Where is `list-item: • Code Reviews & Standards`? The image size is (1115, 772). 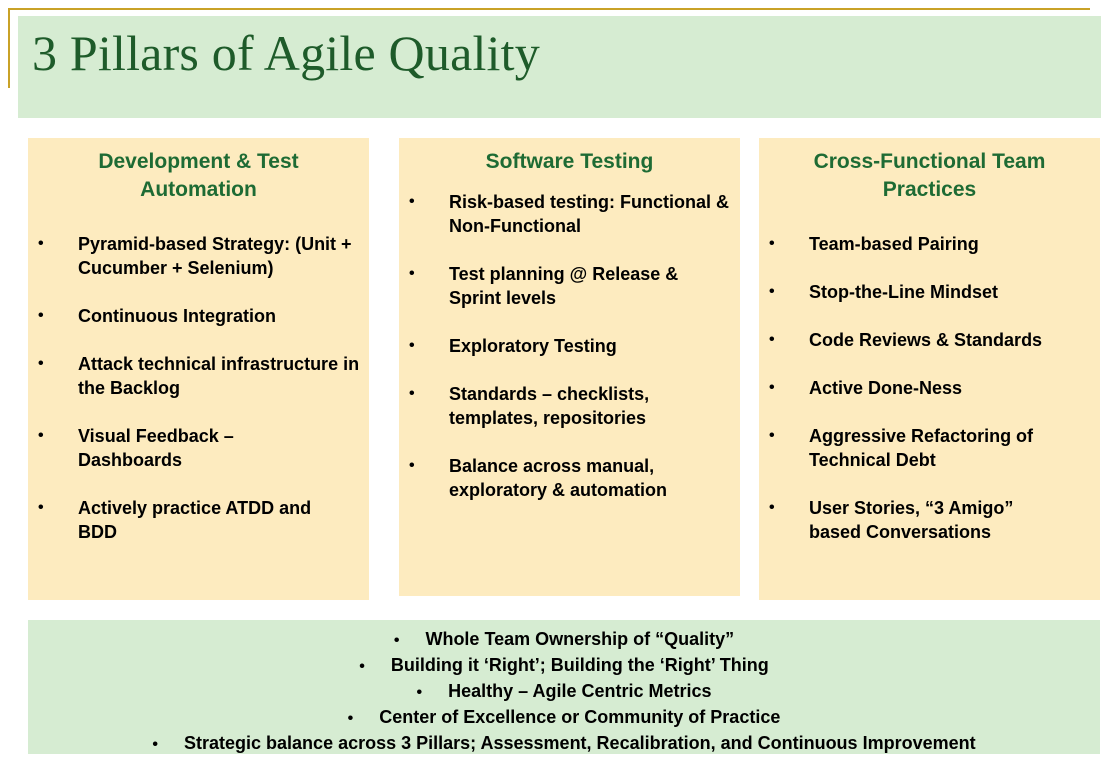
list-item: • Code Reviews & Standards is located at coordinates (929, 340).